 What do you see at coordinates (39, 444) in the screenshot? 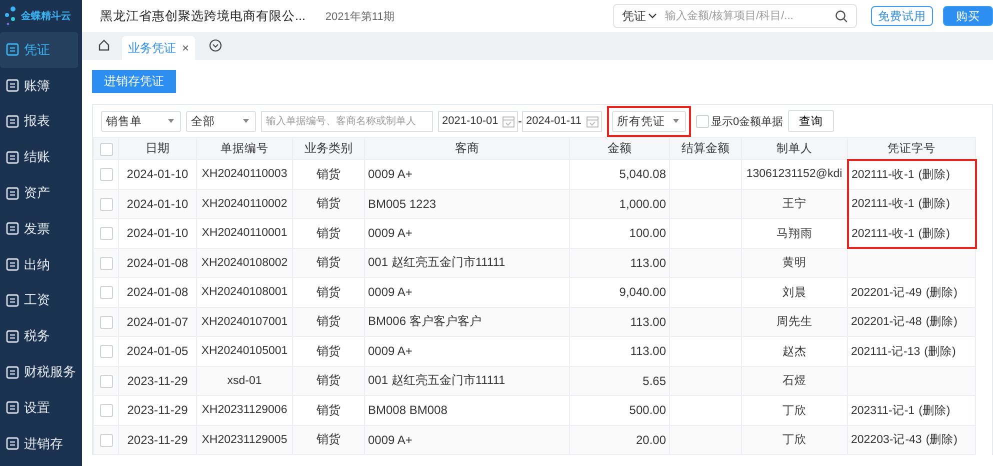
I see `sidebar-item: 进销存` at bounding box center [39, 444].